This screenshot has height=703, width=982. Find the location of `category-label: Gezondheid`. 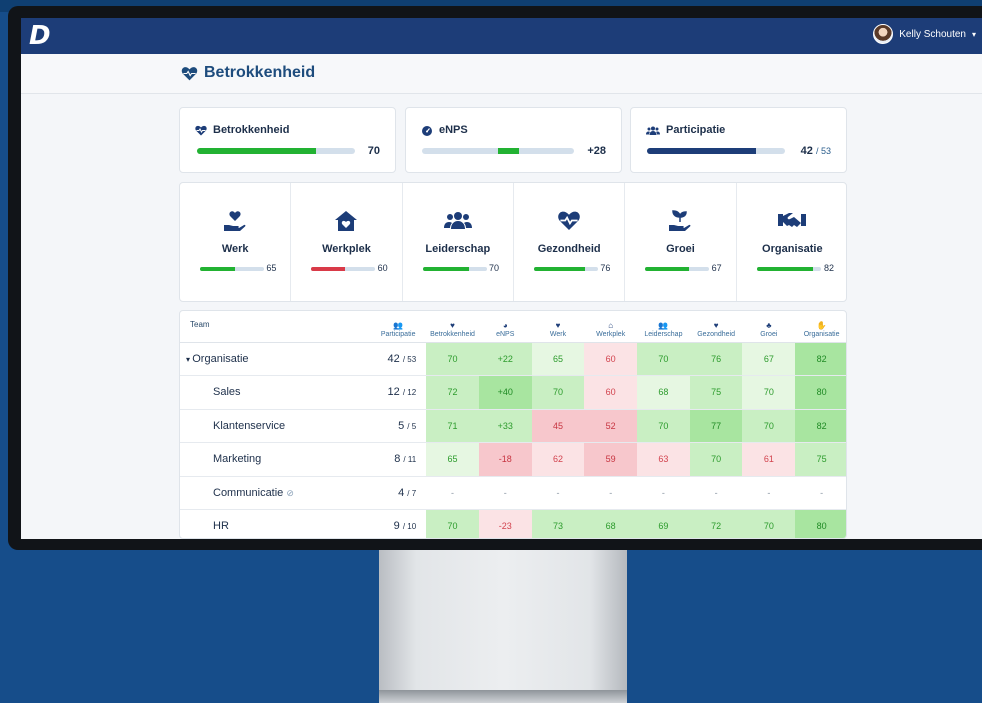

category-label: Gezondheid is located at coordinates (569, 249).